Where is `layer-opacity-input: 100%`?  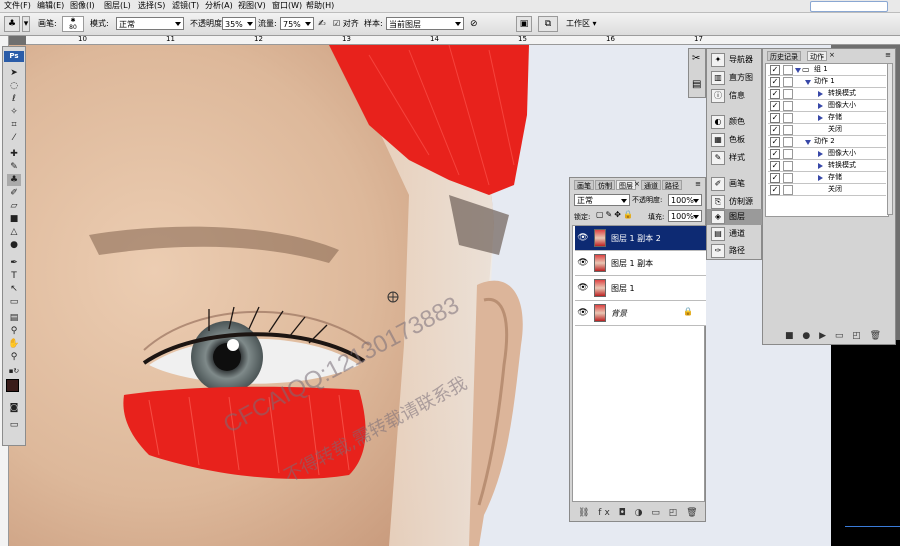 layer-opacity-input: 100% is located at coordinates (685, 200).